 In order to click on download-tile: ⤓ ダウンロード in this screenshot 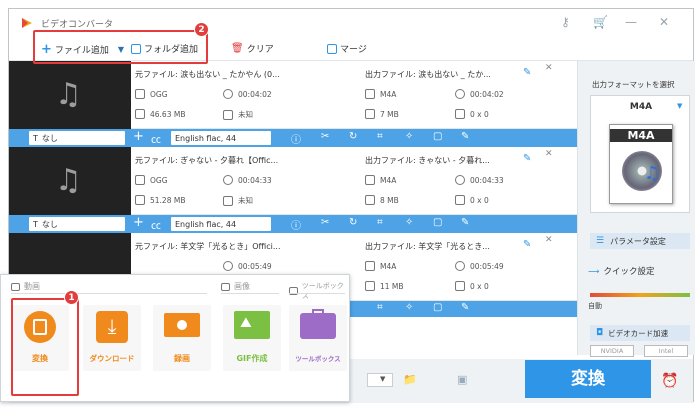, I will do `click(112, 338)`.